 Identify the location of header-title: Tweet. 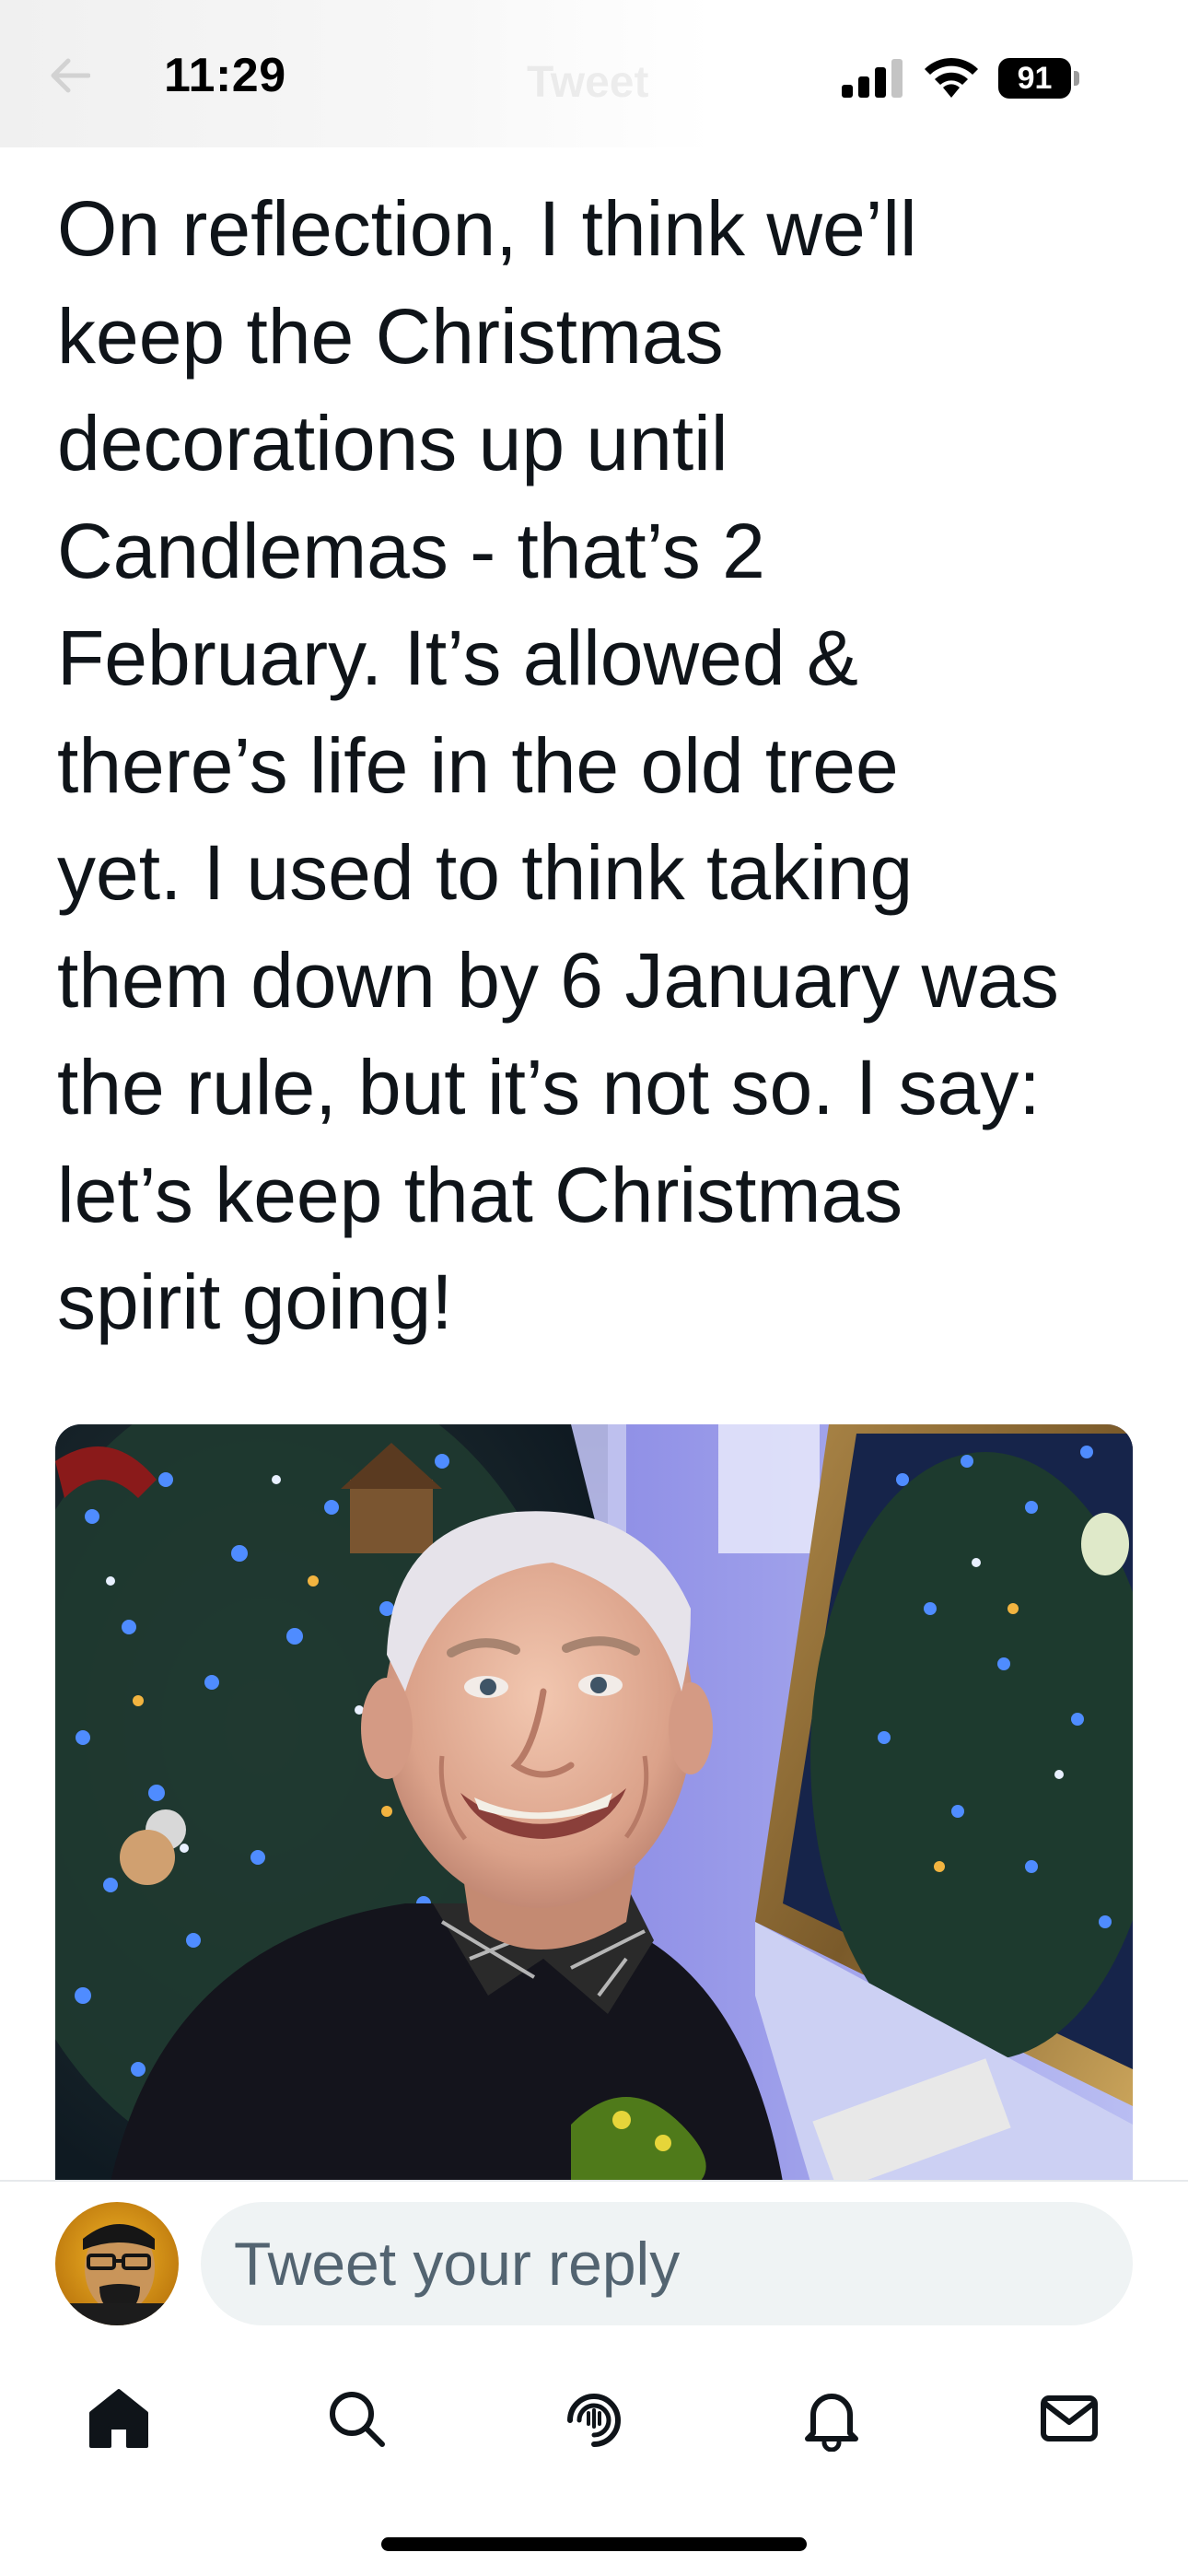
(588, 82).